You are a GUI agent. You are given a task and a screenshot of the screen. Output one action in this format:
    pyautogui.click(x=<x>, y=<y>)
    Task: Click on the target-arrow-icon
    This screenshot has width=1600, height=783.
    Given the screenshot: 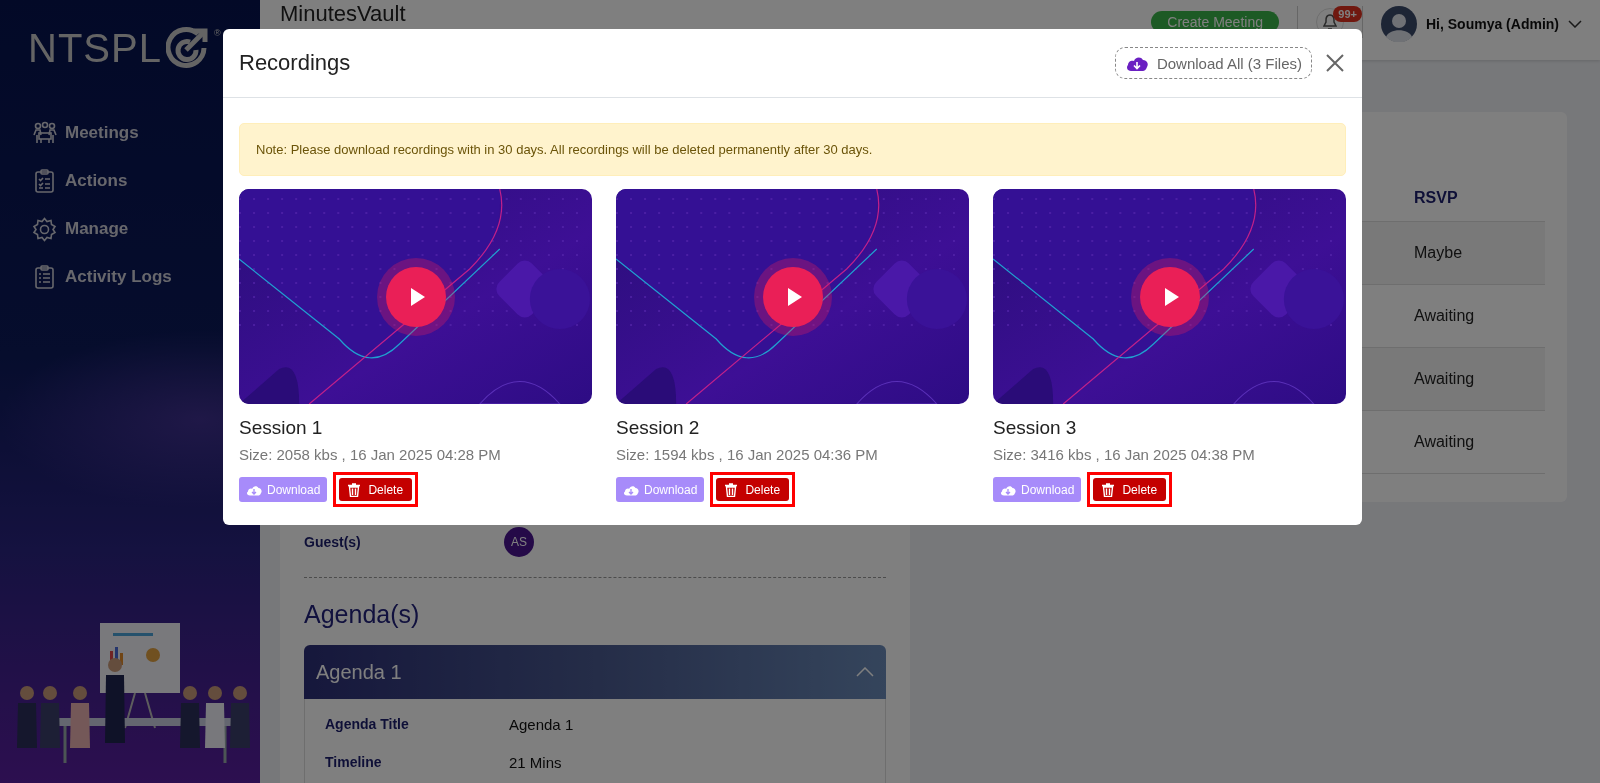 What is the action you would take?
    pyautogui.click(x=187, y=48)
    